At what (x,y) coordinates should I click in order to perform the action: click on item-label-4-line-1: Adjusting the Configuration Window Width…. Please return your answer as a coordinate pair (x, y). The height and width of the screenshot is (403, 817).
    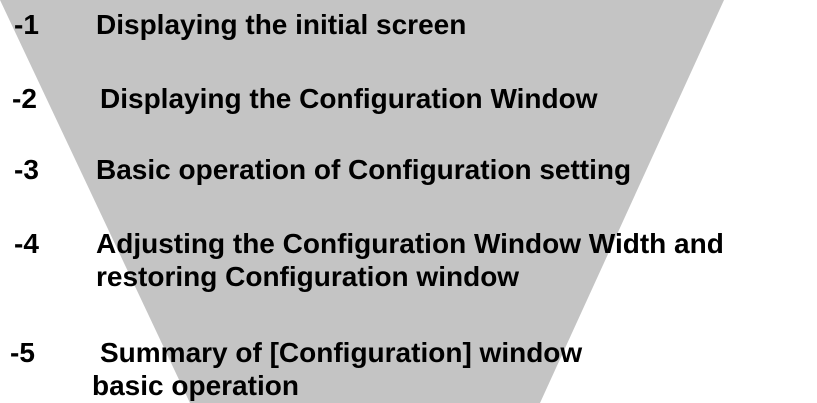
    Looking at the image, I should click on (410, 243).